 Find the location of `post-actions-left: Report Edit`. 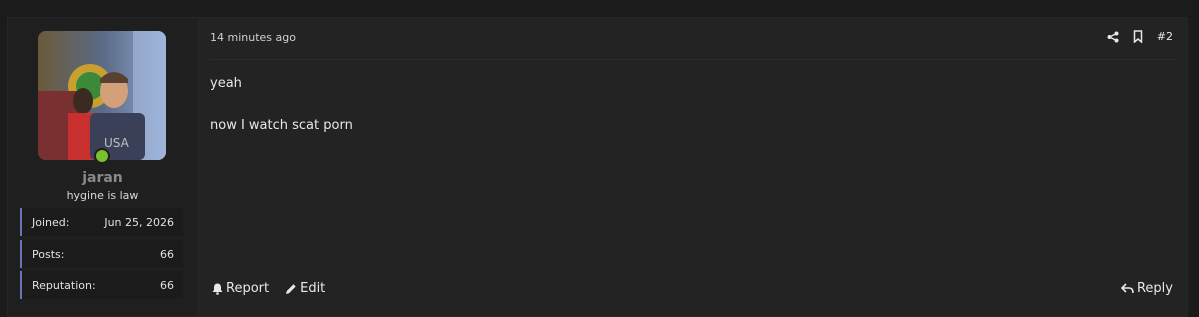

post-actions-left: Report Edit is located at coordinates (268, 288).